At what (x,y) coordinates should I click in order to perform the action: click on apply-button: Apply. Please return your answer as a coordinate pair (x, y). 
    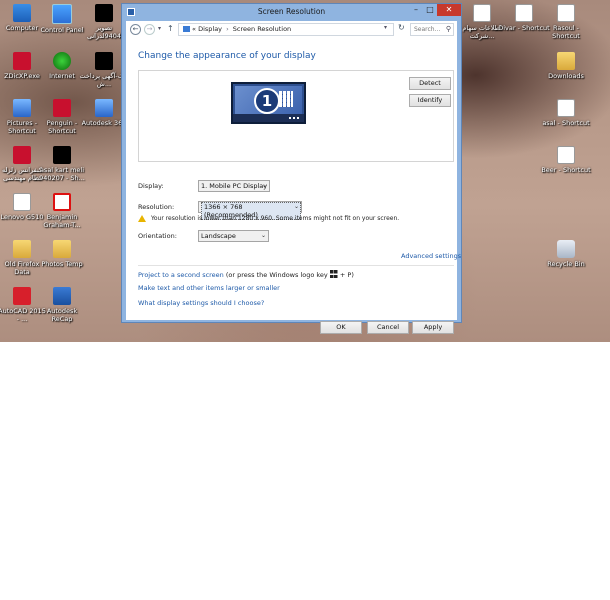
    Looking at the image, I should click on (433, 327).